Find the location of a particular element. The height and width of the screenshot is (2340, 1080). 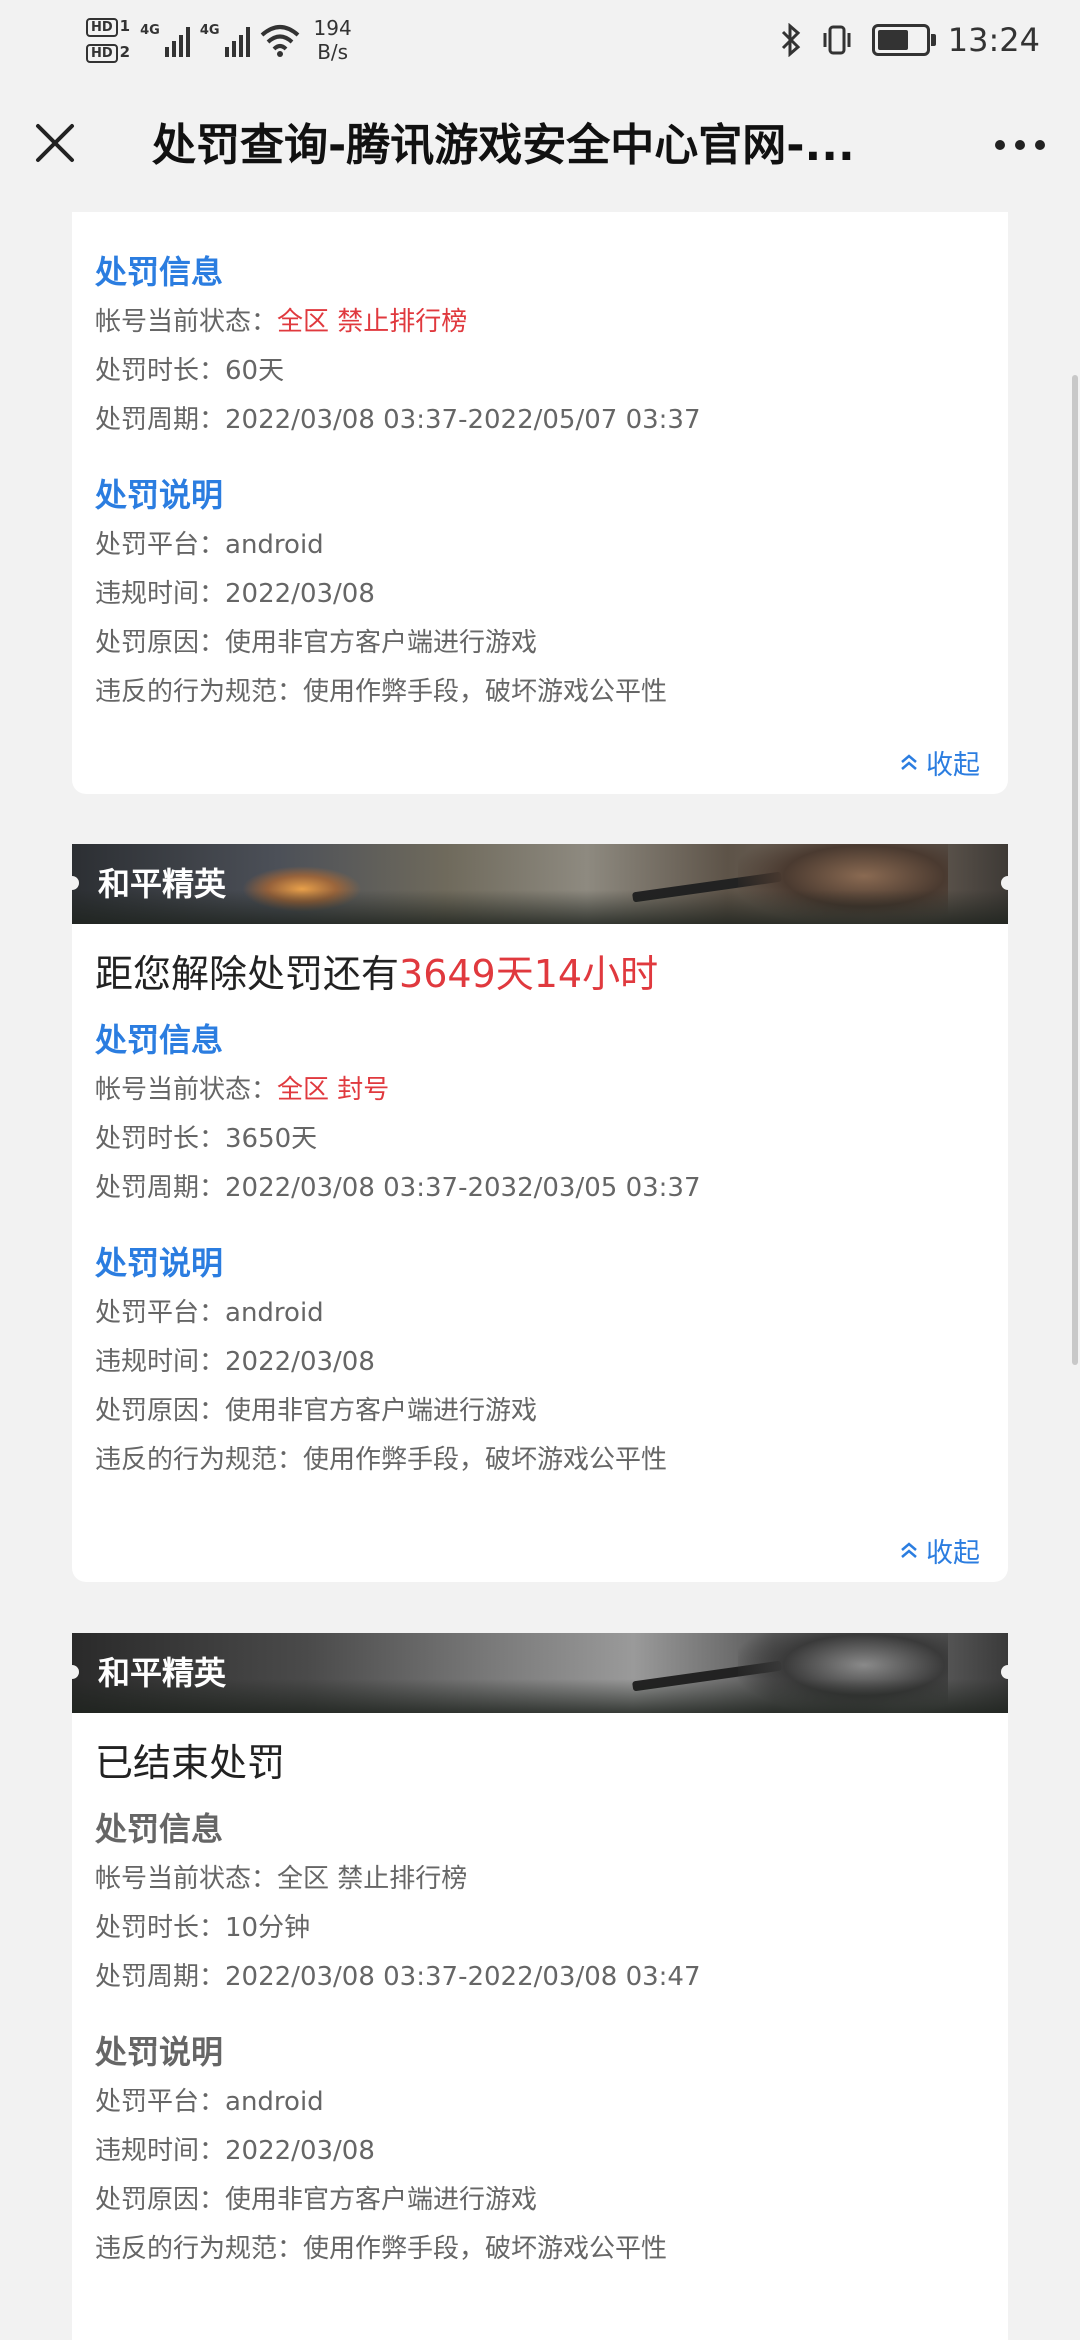

bluetooth-icon is located at coordinates (790, 40).